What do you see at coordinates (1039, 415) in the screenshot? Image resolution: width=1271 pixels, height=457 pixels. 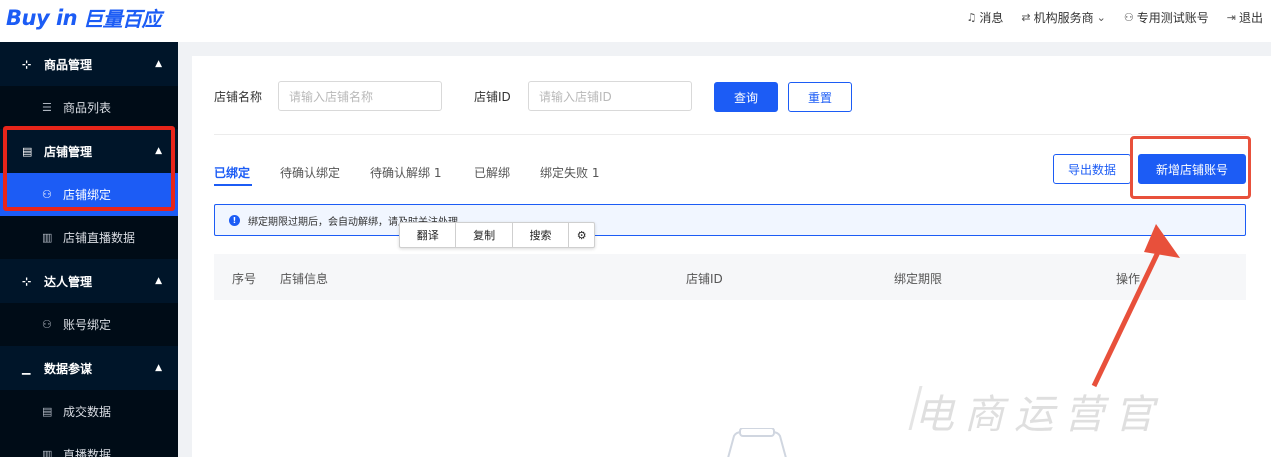 I see `watermark-text: 电商运营官` at bounding box center [1039, 415].